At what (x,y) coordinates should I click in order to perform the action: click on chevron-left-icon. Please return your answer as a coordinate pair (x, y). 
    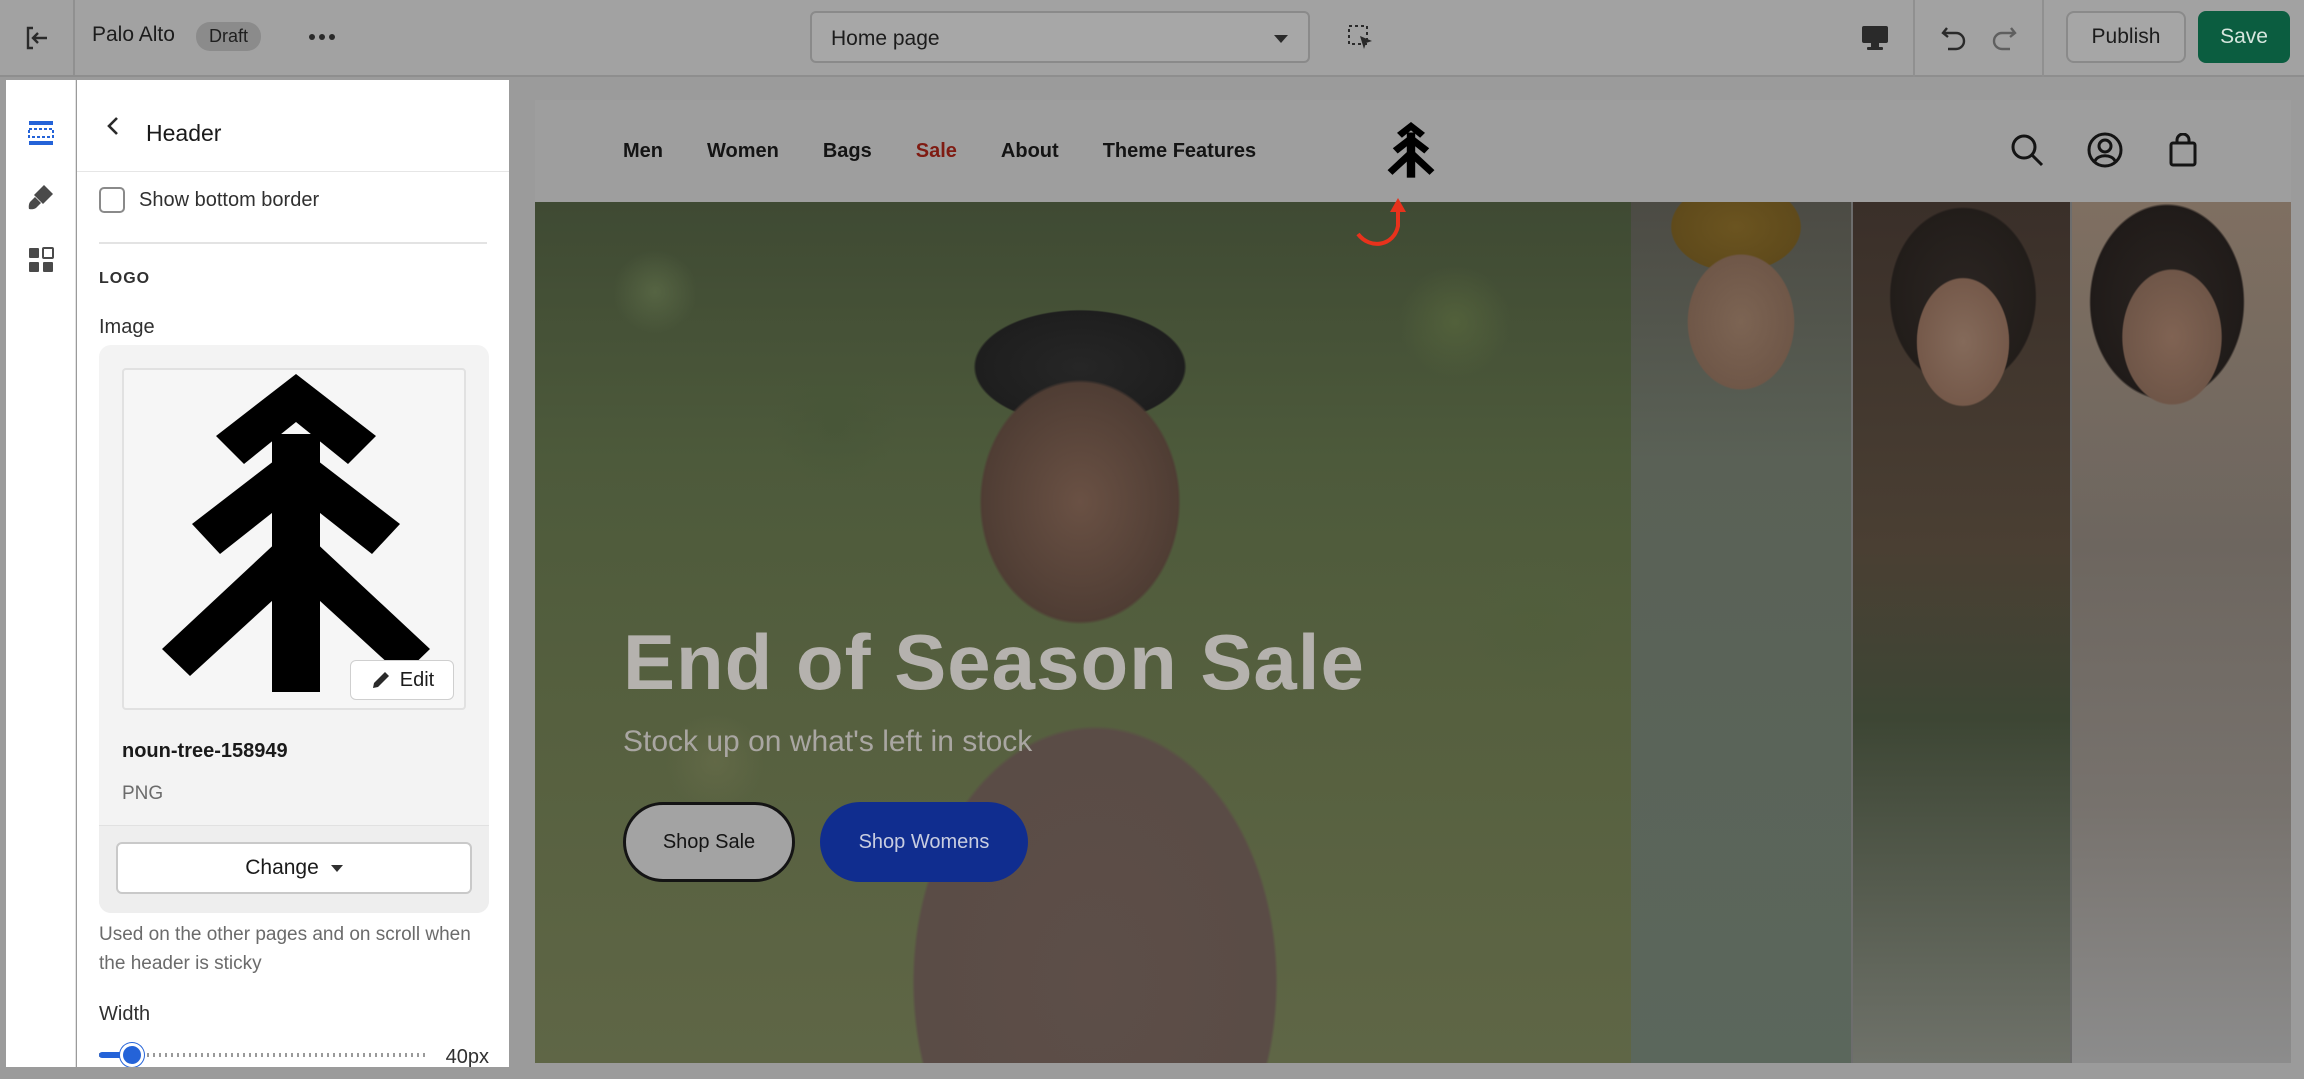
    Looking at the image, I should click on (112, 126).